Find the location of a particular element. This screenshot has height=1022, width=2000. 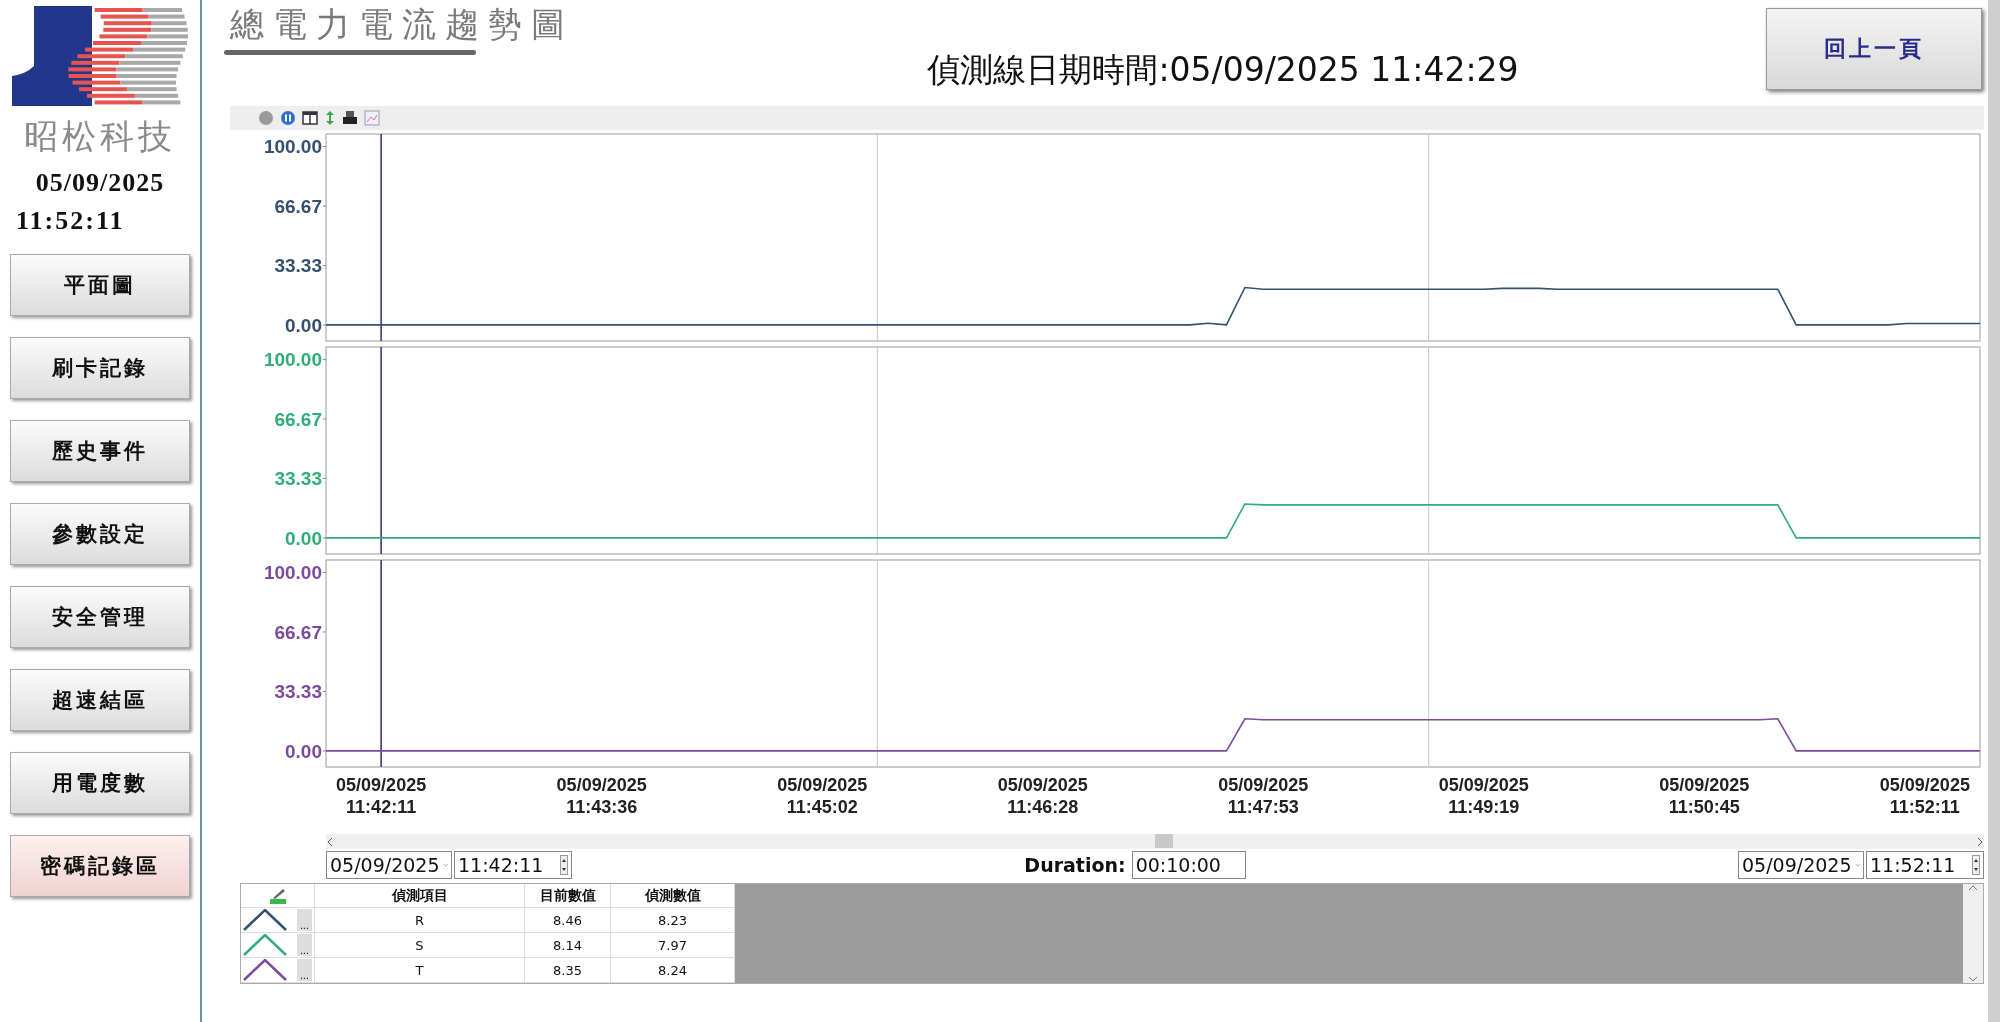

table-cell: 8.24 is located at coordinates (673, 970).